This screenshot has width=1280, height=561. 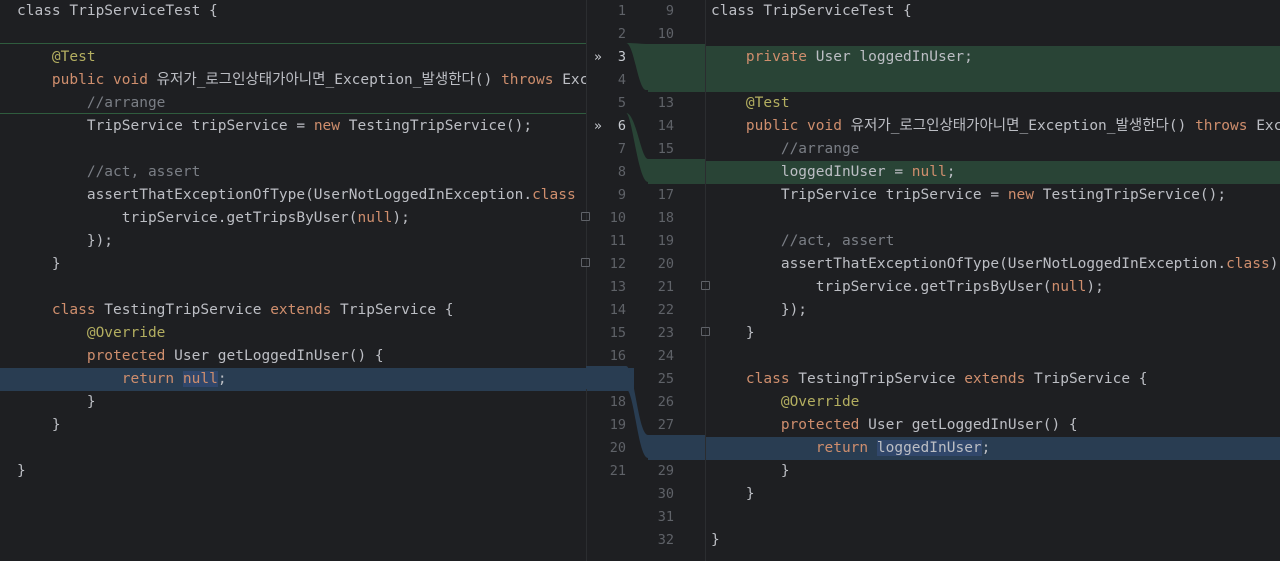 What do you see at coordinates (645, 250) in the screenshot?
I see `diff-connectors` at bounding box center [645, 250].